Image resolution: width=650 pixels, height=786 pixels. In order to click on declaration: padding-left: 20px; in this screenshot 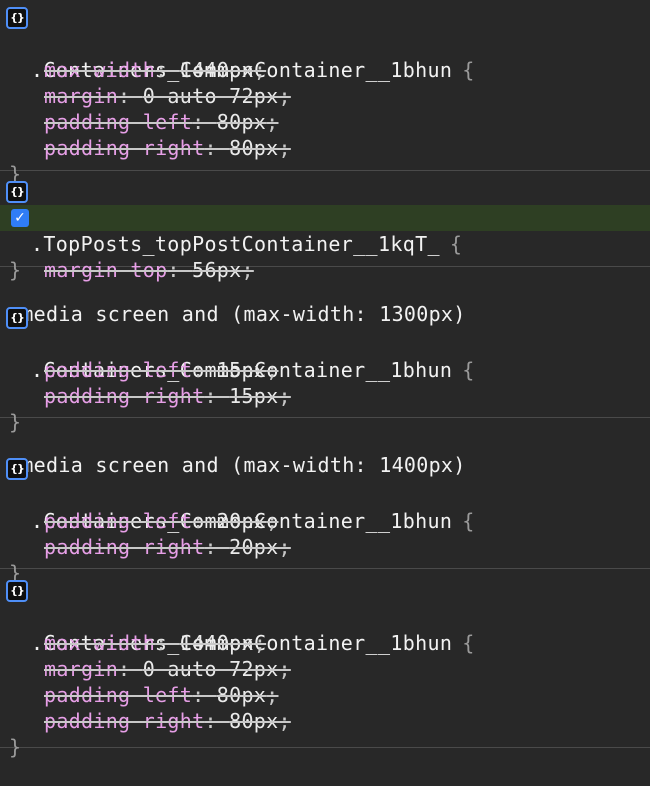, I will do `click(325, 507)`.